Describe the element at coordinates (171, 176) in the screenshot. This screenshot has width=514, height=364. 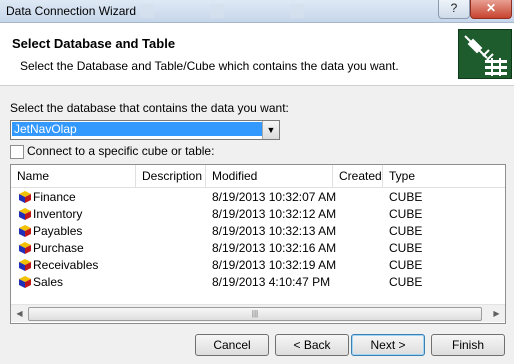
I see `column-header-description: Description` at that location.